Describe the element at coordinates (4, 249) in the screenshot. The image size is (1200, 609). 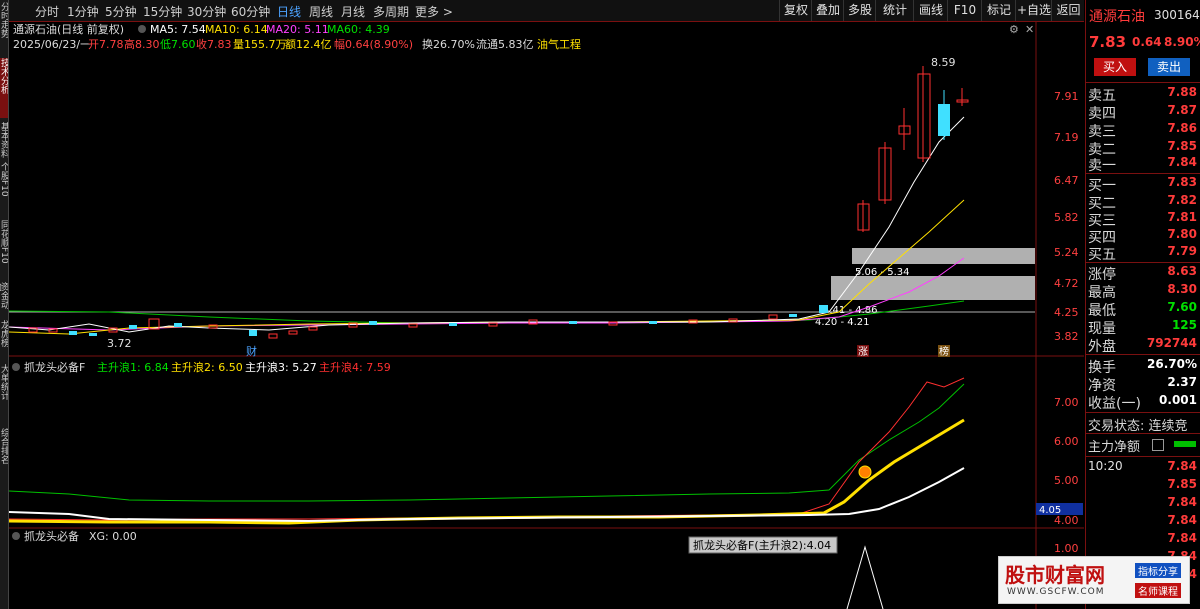
I see `tab-4: 同花顺F10` at that location.